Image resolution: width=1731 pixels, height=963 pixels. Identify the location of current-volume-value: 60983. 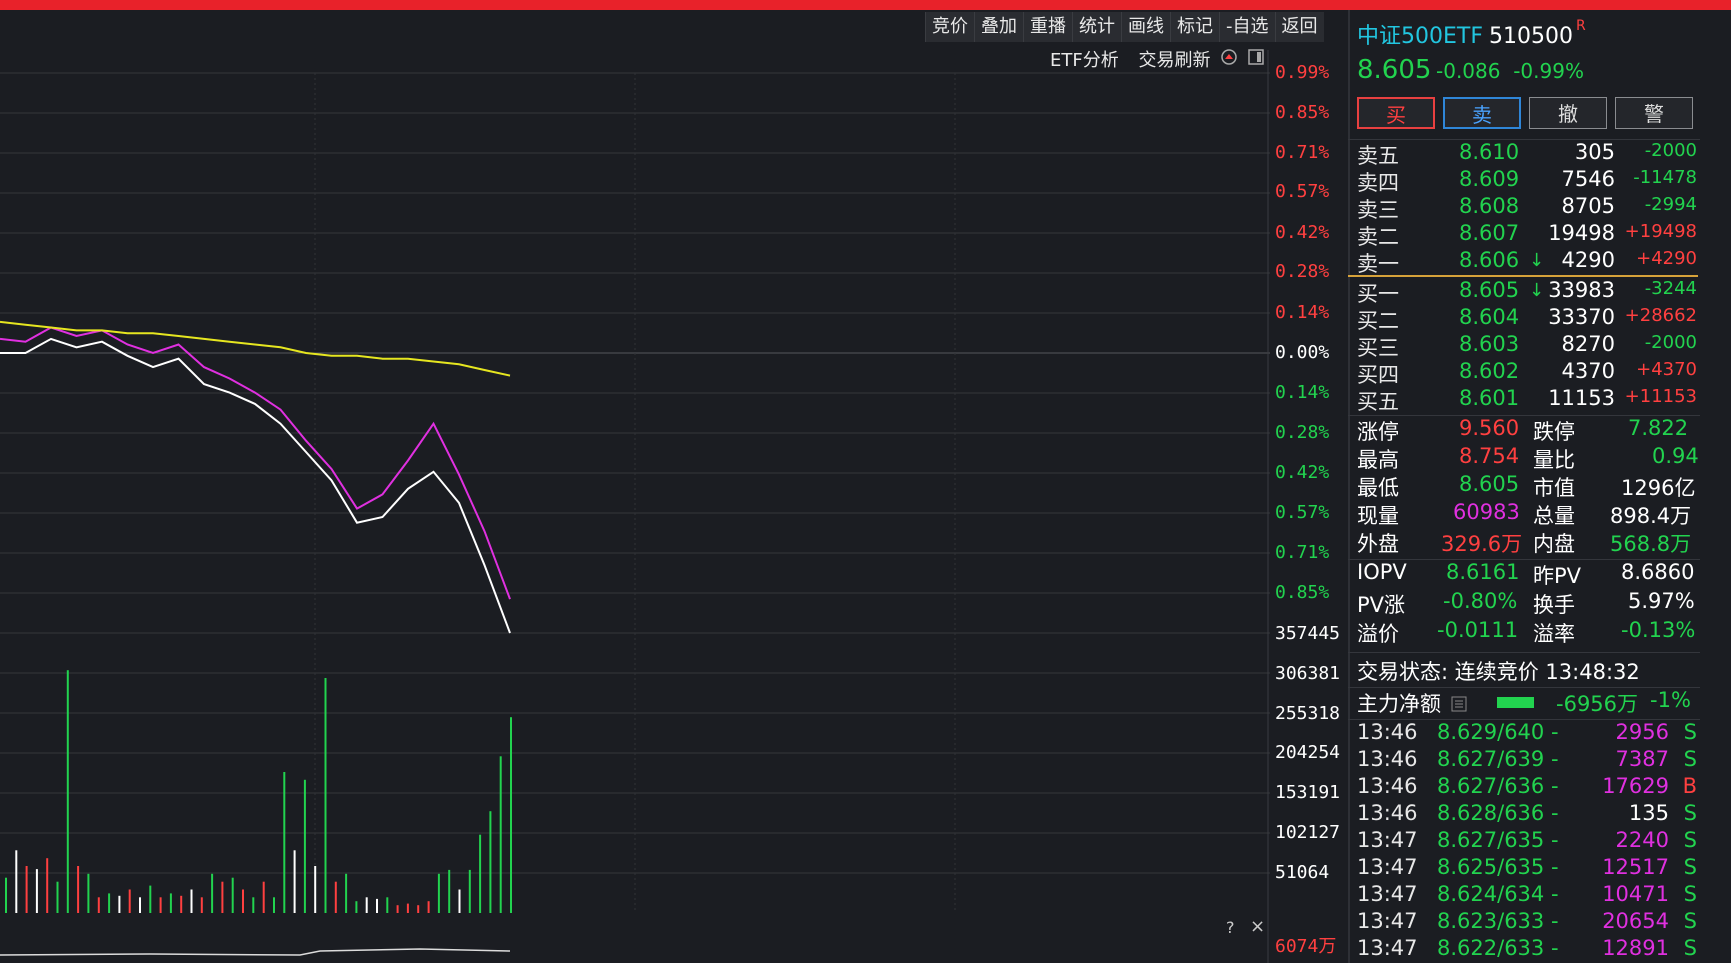
(1486, 512).